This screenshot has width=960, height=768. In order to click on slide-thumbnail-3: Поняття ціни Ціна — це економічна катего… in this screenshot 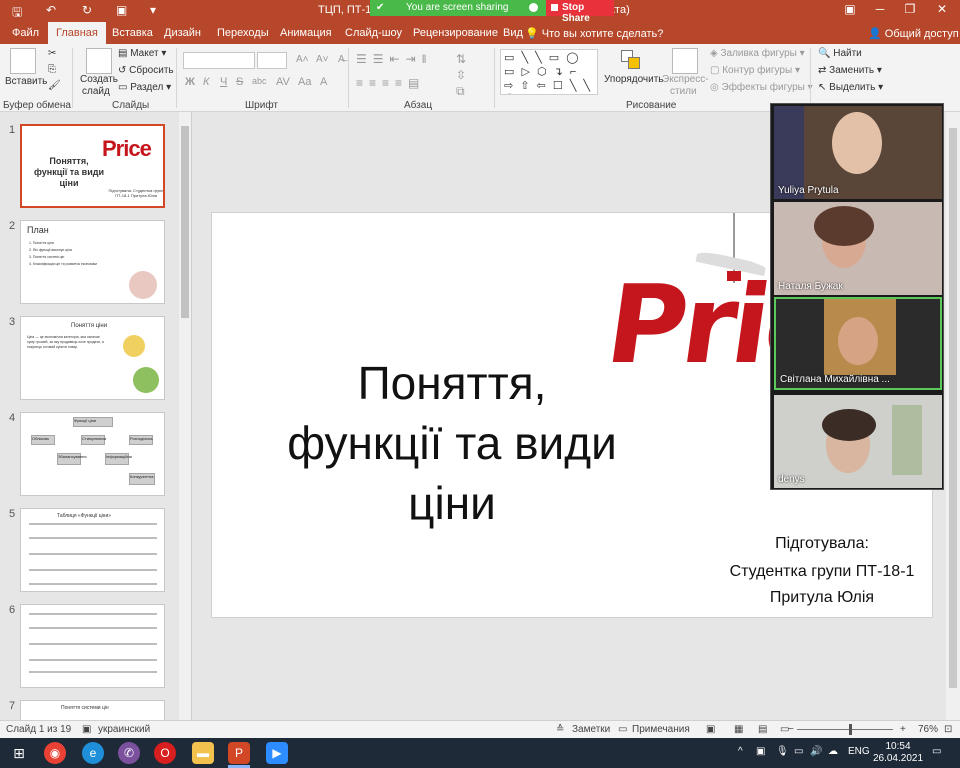, I will do `click(92, 358)`.